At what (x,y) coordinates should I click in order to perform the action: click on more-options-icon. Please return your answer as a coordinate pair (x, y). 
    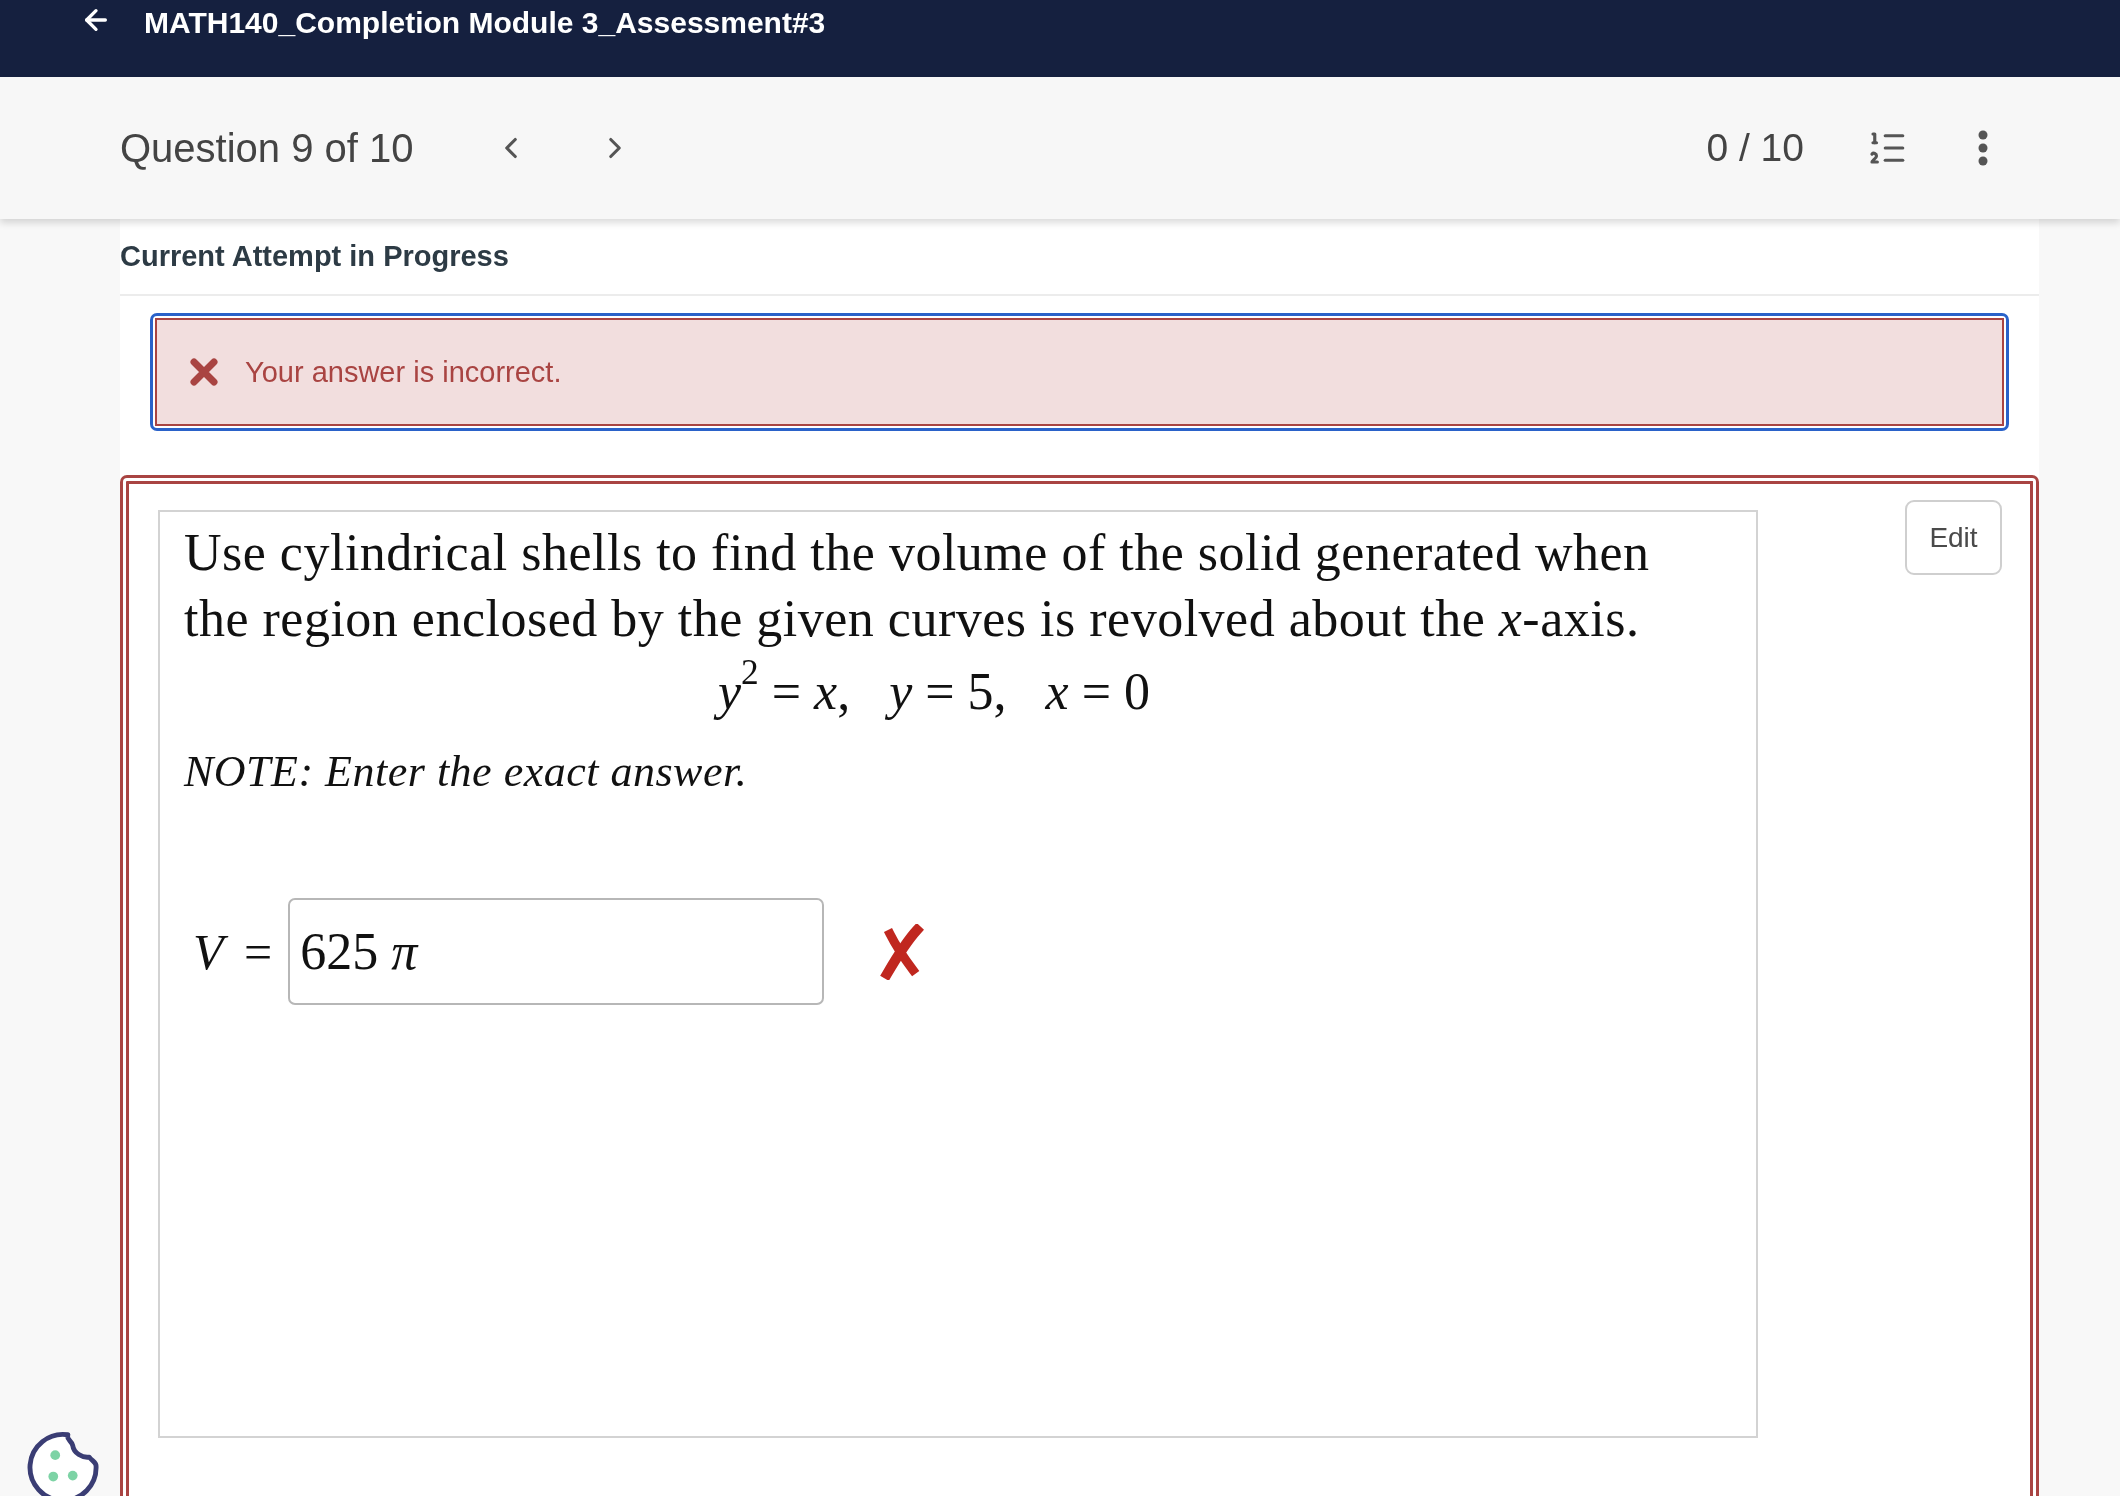
    Looking at the image, I should click on (1983, 148).